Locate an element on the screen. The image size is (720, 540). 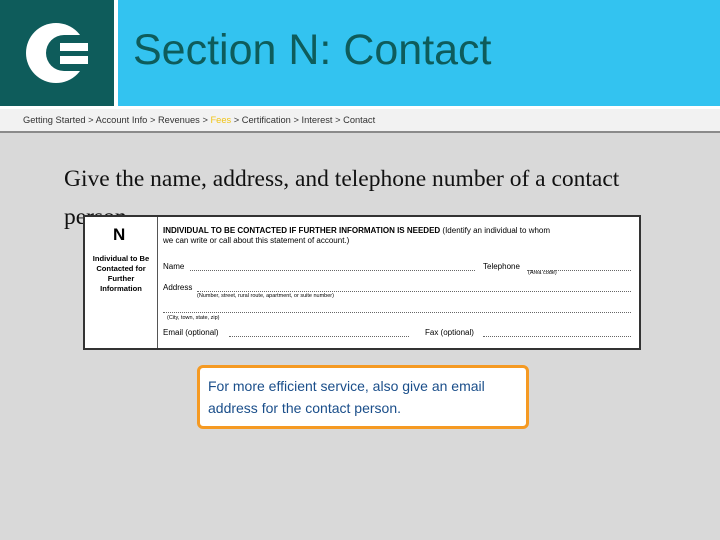
breadcrumb-item-fees: Fees is located at coordinates (220, 120).